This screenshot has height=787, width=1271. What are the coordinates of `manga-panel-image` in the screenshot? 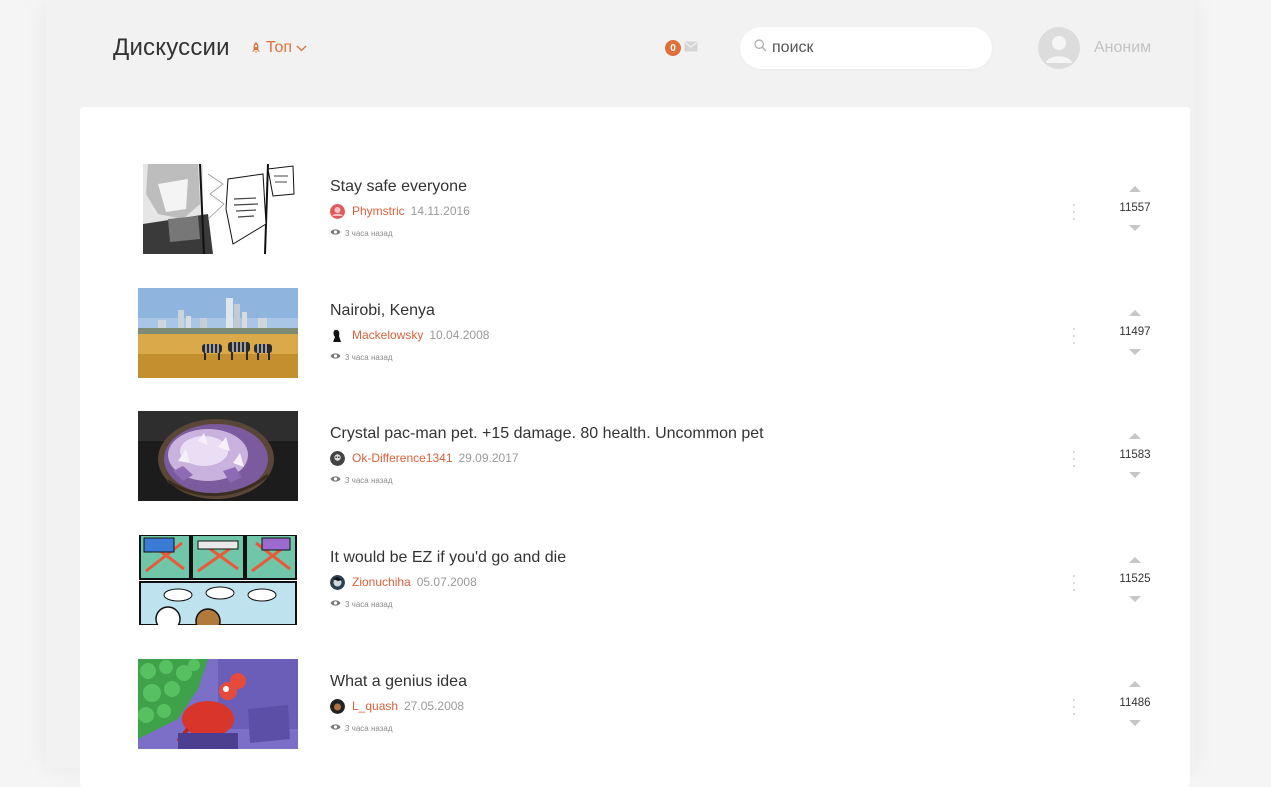 It's located at (218, 209).